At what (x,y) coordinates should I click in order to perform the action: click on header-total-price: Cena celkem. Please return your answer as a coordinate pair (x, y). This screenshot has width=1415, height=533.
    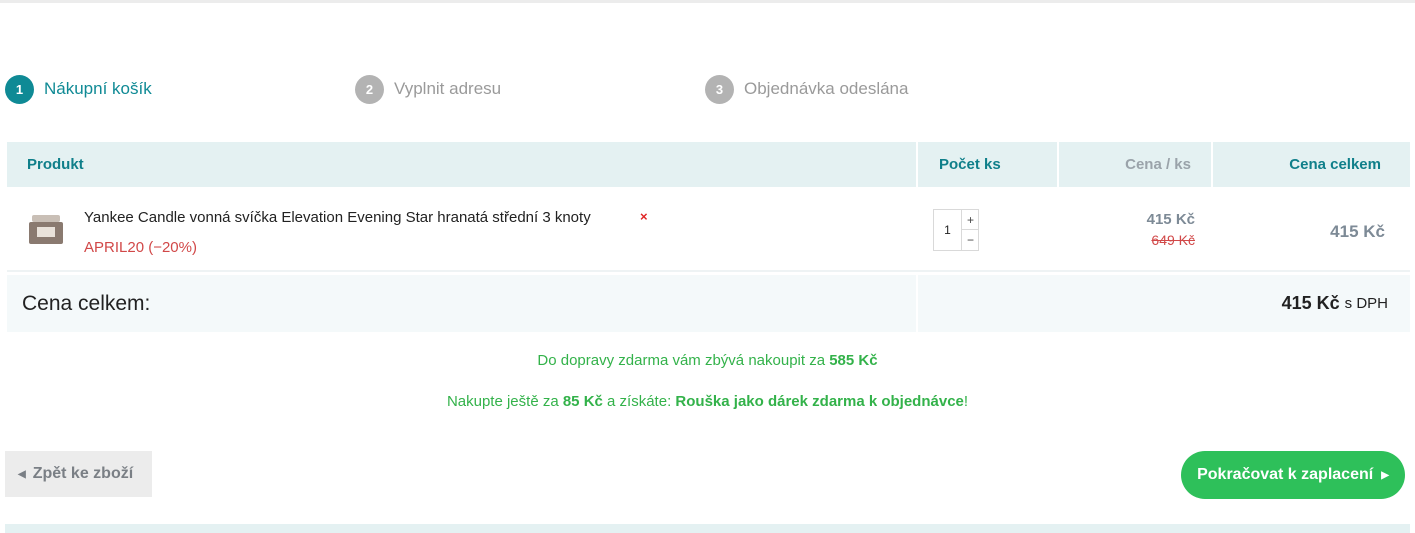
    Looking at the image, I should click on (1311, 164).